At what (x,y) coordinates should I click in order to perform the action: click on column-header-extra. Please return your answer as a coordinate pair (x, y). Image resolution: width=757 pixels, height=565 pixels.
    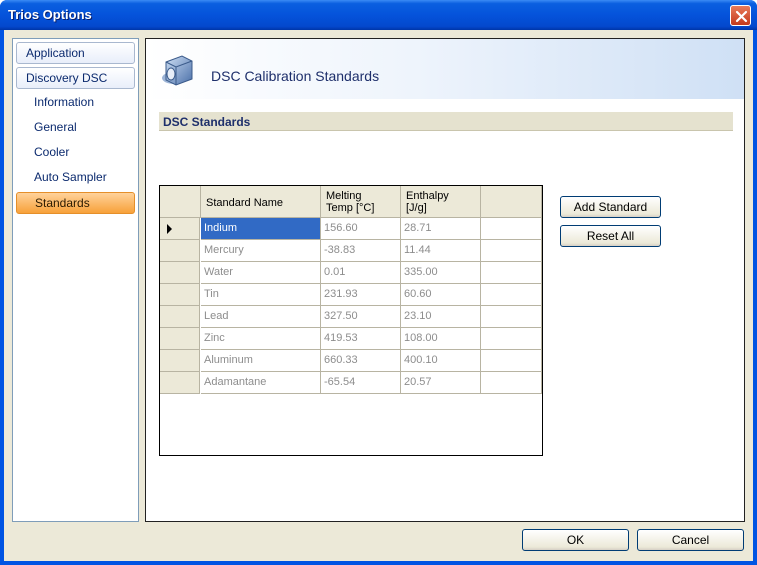
    Looking at the image, I should click on (511, 202).